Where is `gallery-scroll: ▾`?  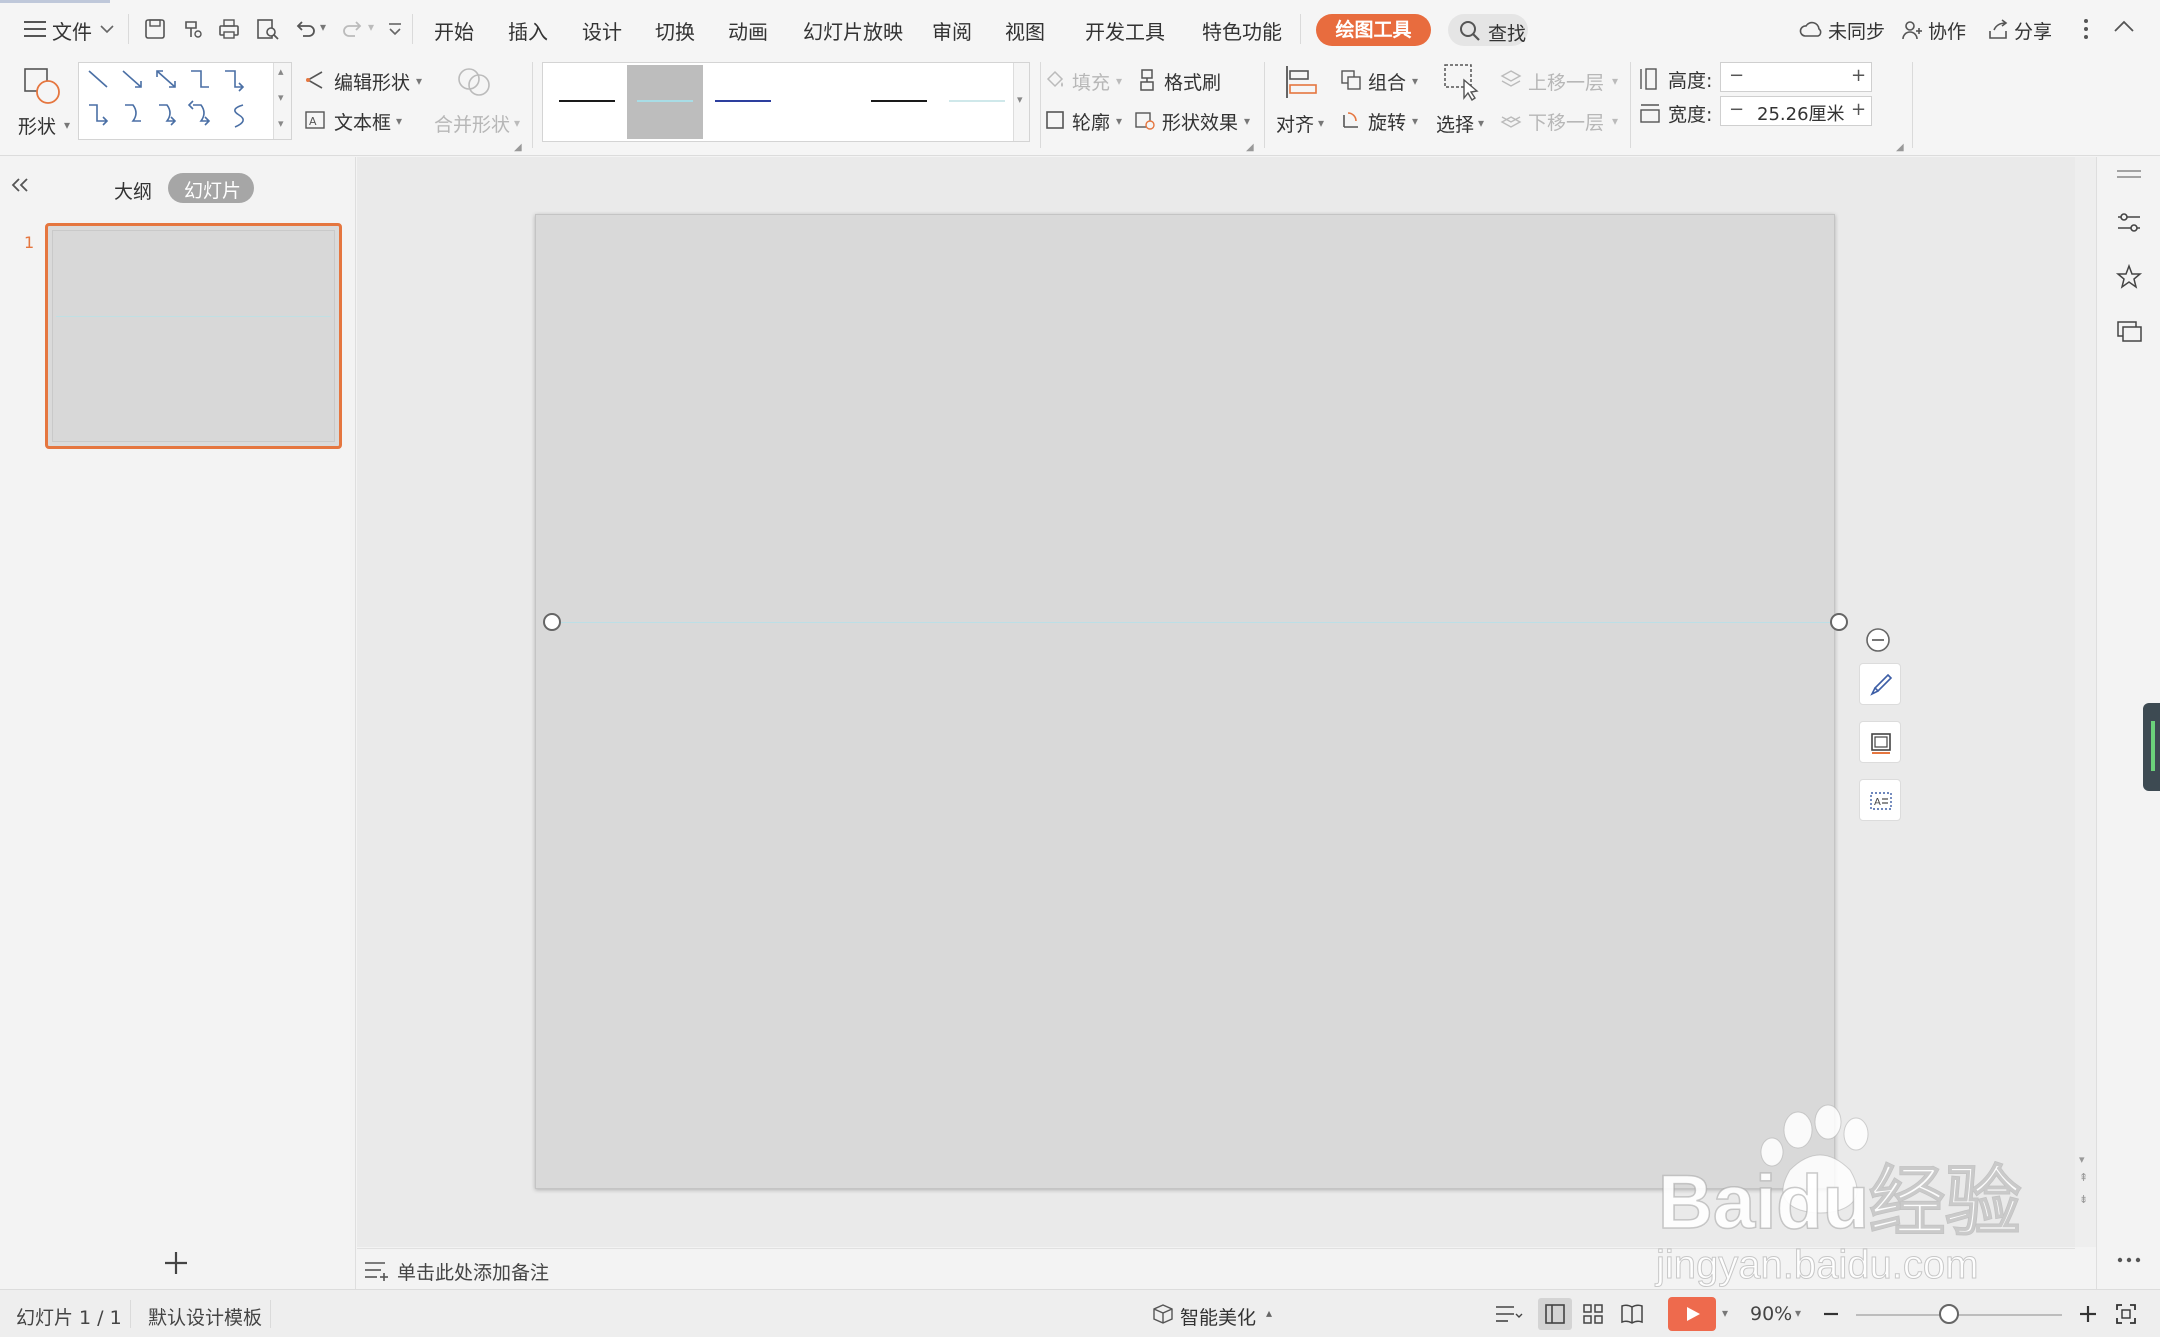
gallery-scroll: ▾ is located at coordinates (1021, 102).